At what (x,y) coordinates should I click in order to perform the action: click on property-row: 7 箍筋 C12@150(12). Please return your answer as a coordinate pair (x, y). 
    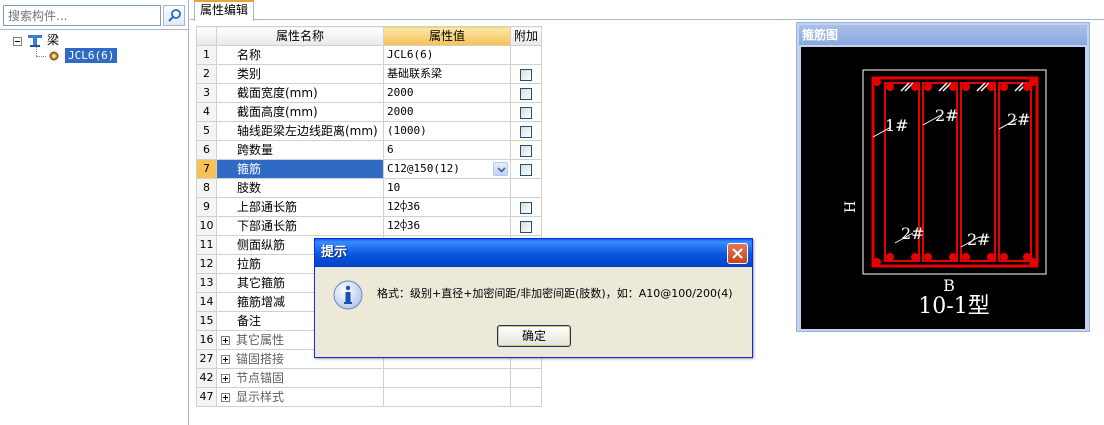
    Looking at the image, I should click on (369, 169).